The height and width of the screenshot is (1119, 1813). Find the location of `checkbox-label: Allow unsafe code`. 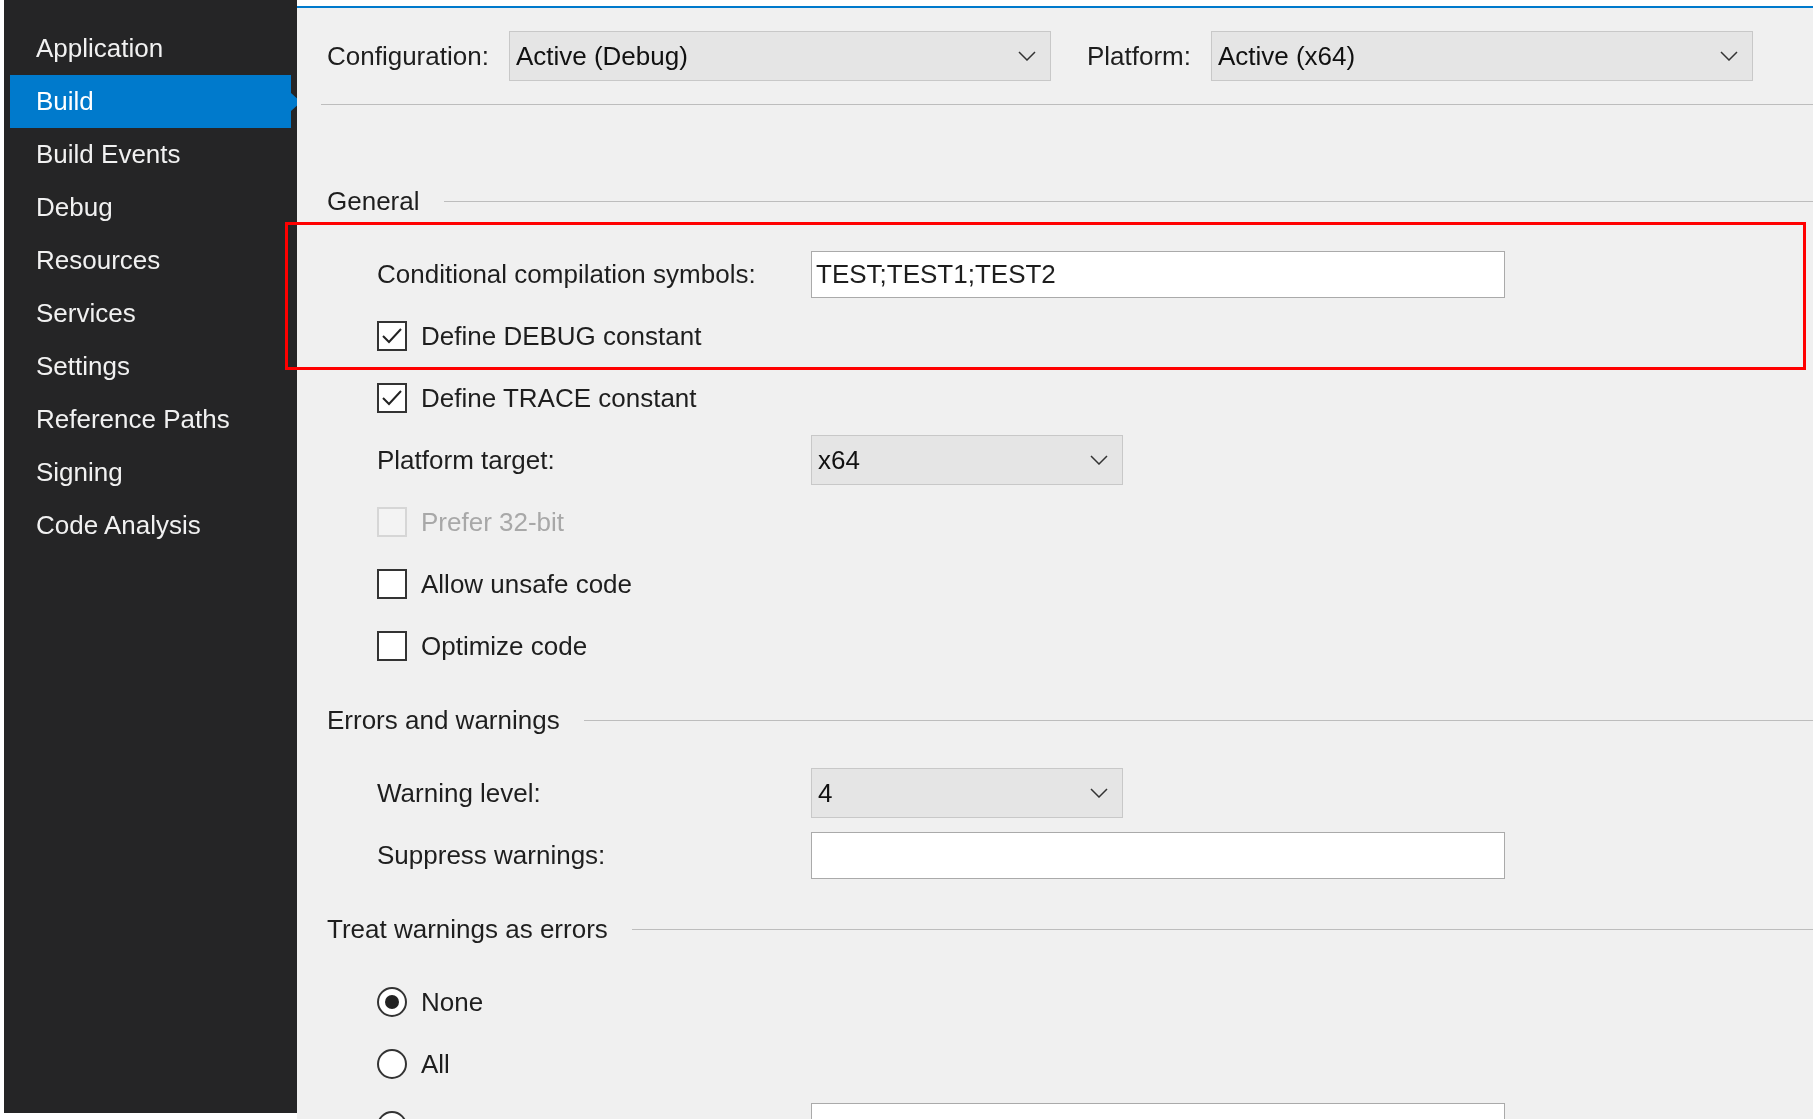

checkbox-label: Allow unsafe code is located at coordinates (527, 584).